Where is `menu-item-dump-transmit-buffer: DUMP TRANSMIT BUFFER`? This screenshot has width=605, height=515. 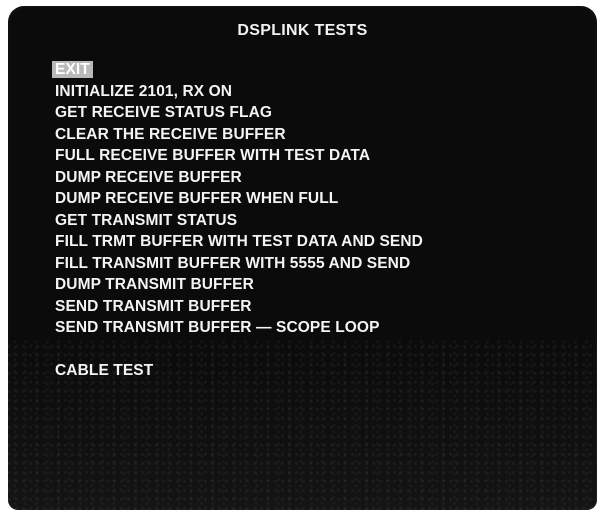
menu-item-dump-transmit-buffer: DUMP TRANSMIT BUFFER is located at coordinates (239, 285).